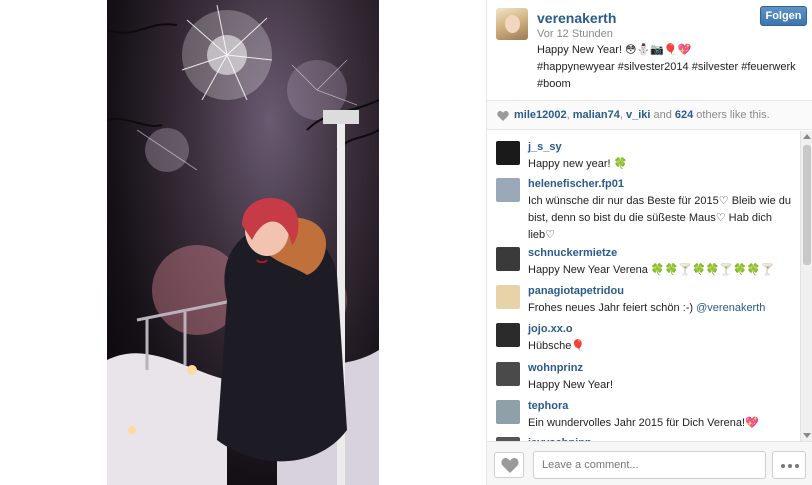 The height and width of the screenshot is (485, 812). What do you see at coordinates (730, 308) in the screenshot?
I see `comment-mention: @verenakerth` at bounding box center [730, 308].